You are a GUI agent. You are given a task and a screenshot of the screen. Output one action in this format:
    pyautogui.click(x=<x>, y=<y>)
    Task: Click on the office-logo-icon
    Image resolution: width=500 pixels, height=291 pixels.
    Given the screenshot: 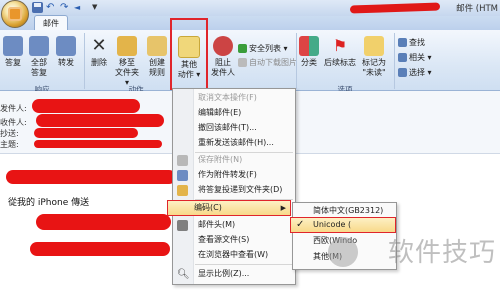 What is the action you would take?
    pyautogui.click(x=15, y=14)
    